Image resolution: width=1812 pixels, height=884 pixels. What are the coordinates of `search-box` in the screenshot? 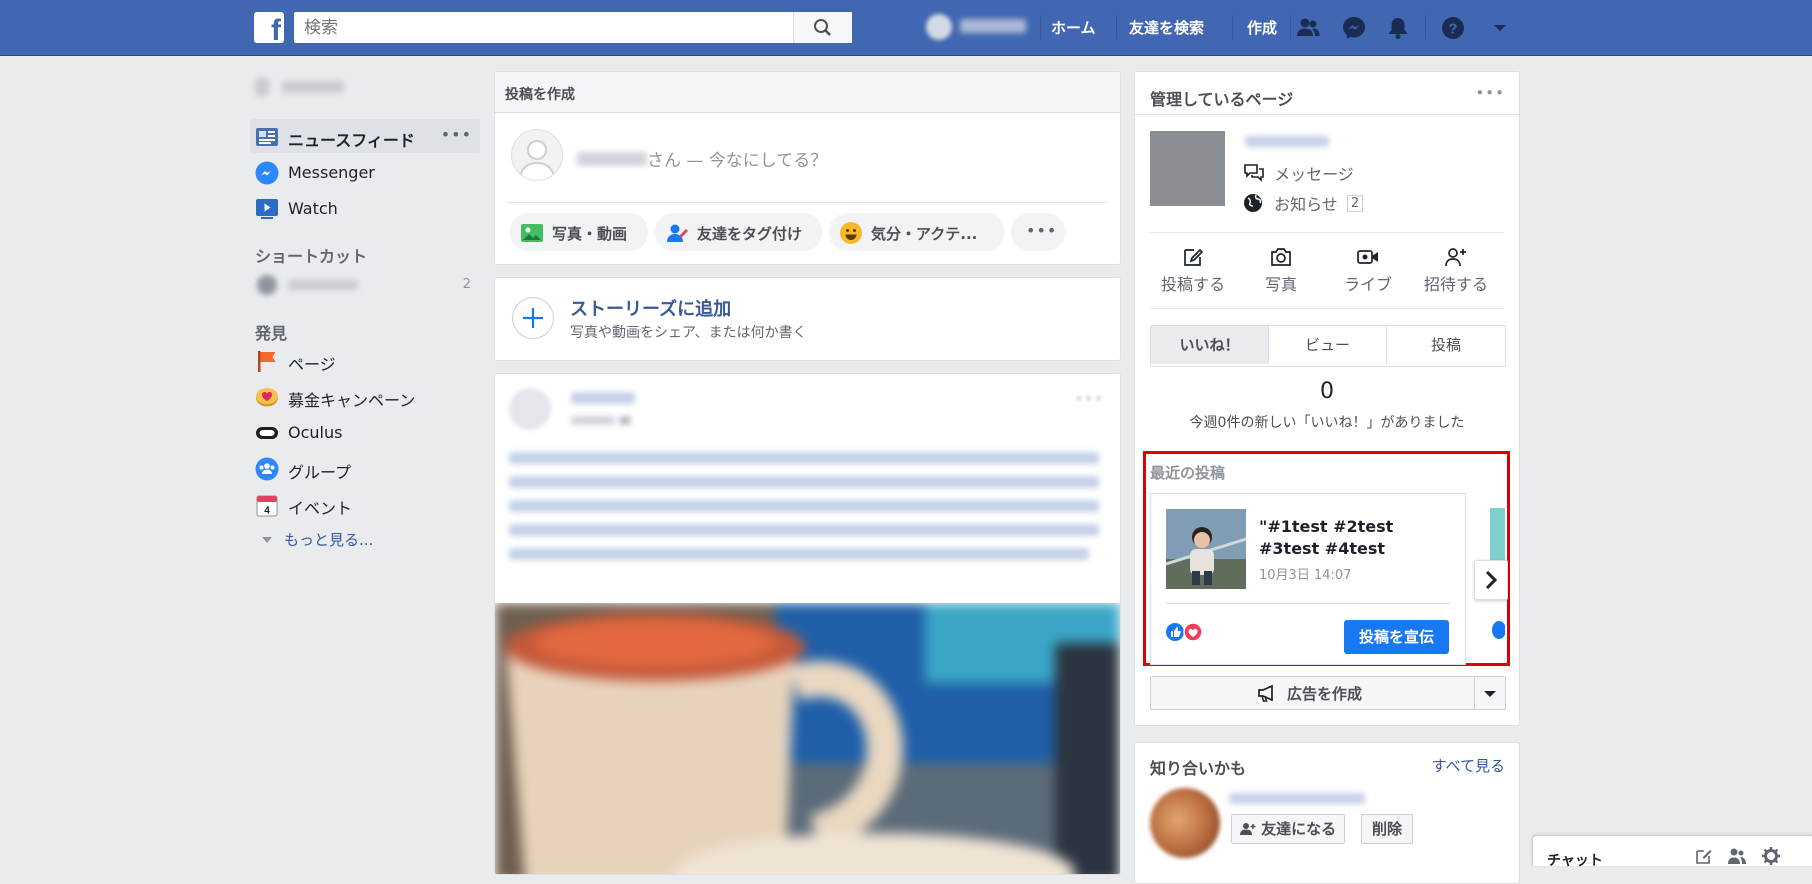 It's located at (573, 27).